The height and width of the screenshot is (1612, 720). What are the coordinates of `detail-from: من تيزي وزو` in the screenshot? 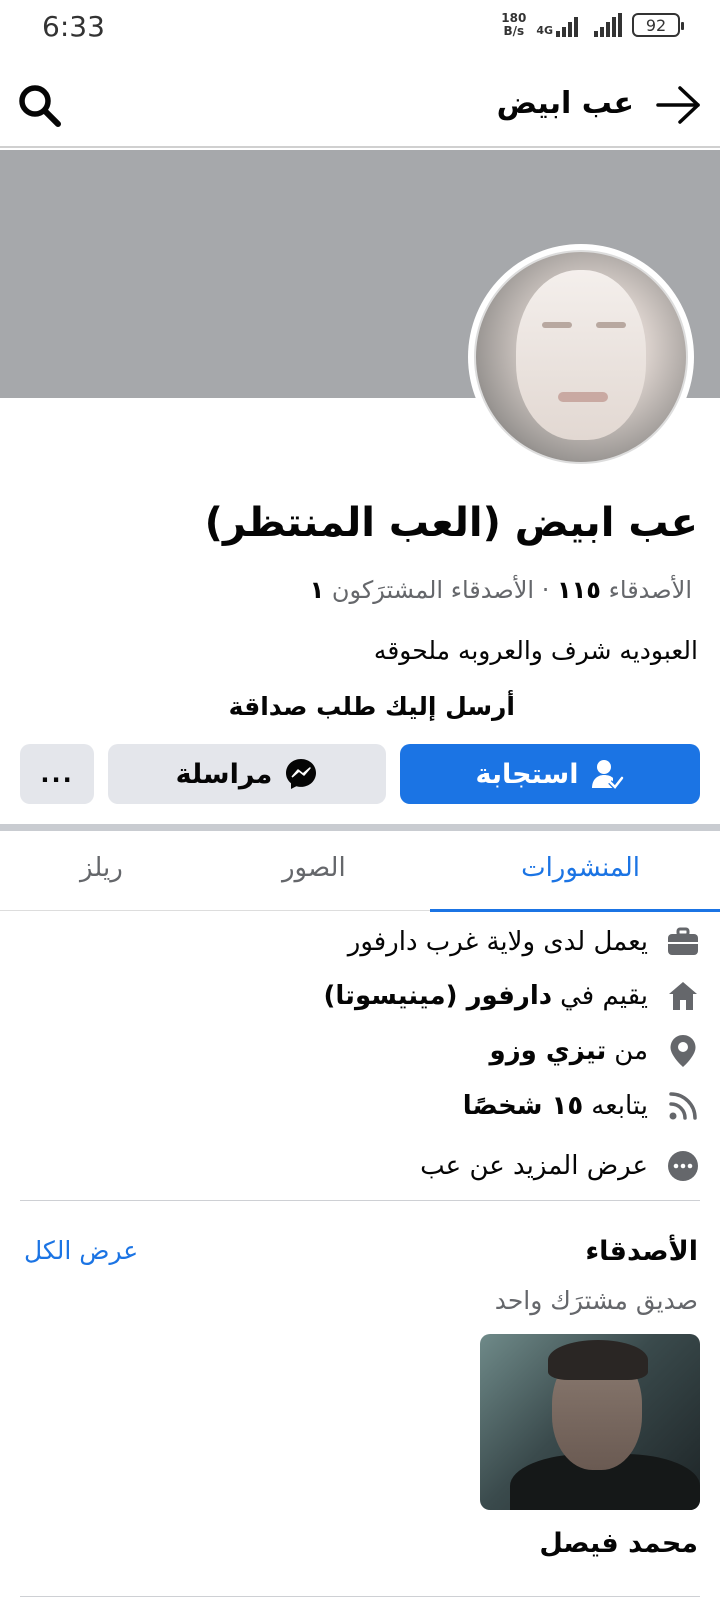 It's located at (595, 1051).